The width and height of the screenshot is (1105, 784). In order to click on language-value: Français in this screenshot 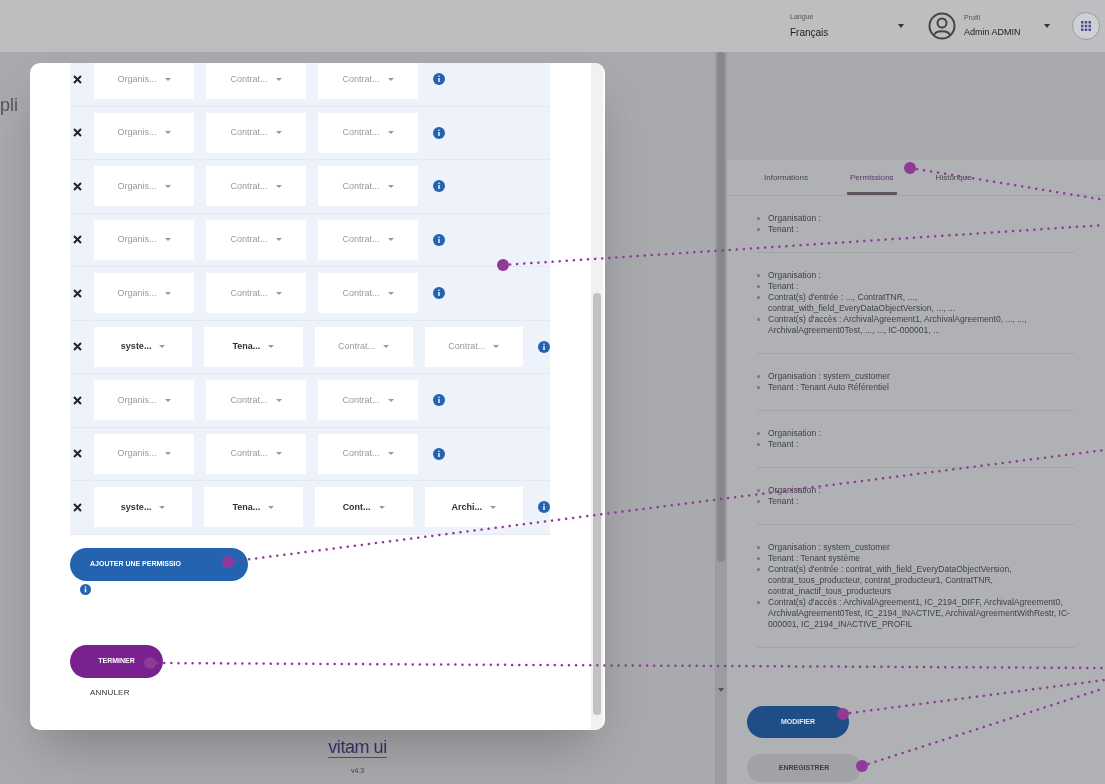, I will do `click(840, 33)`.